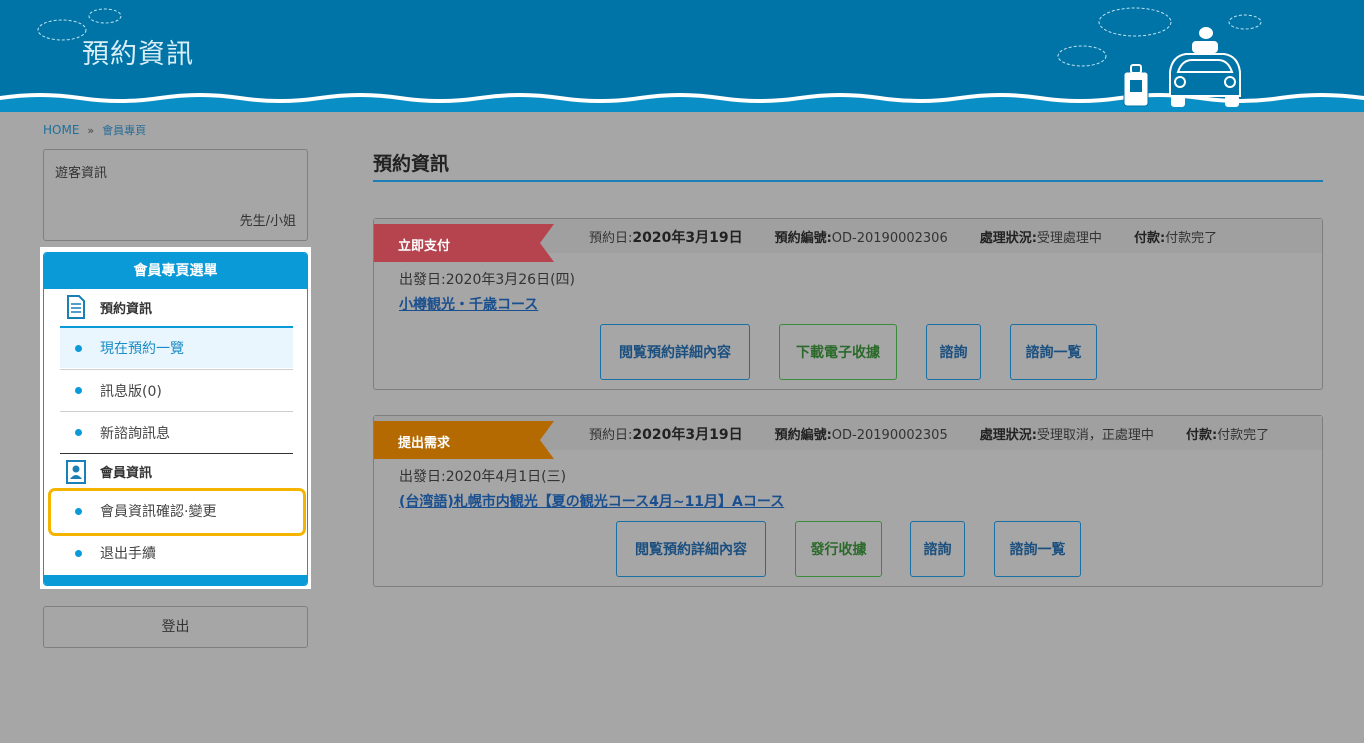 Image resolution: width=1364 pixels, height=743 pixels. What do you see at coordinates (135, 433) in the screenshot?
I see `menu-item-label: 新諮詢訊息` at bounding box center [135, 433].